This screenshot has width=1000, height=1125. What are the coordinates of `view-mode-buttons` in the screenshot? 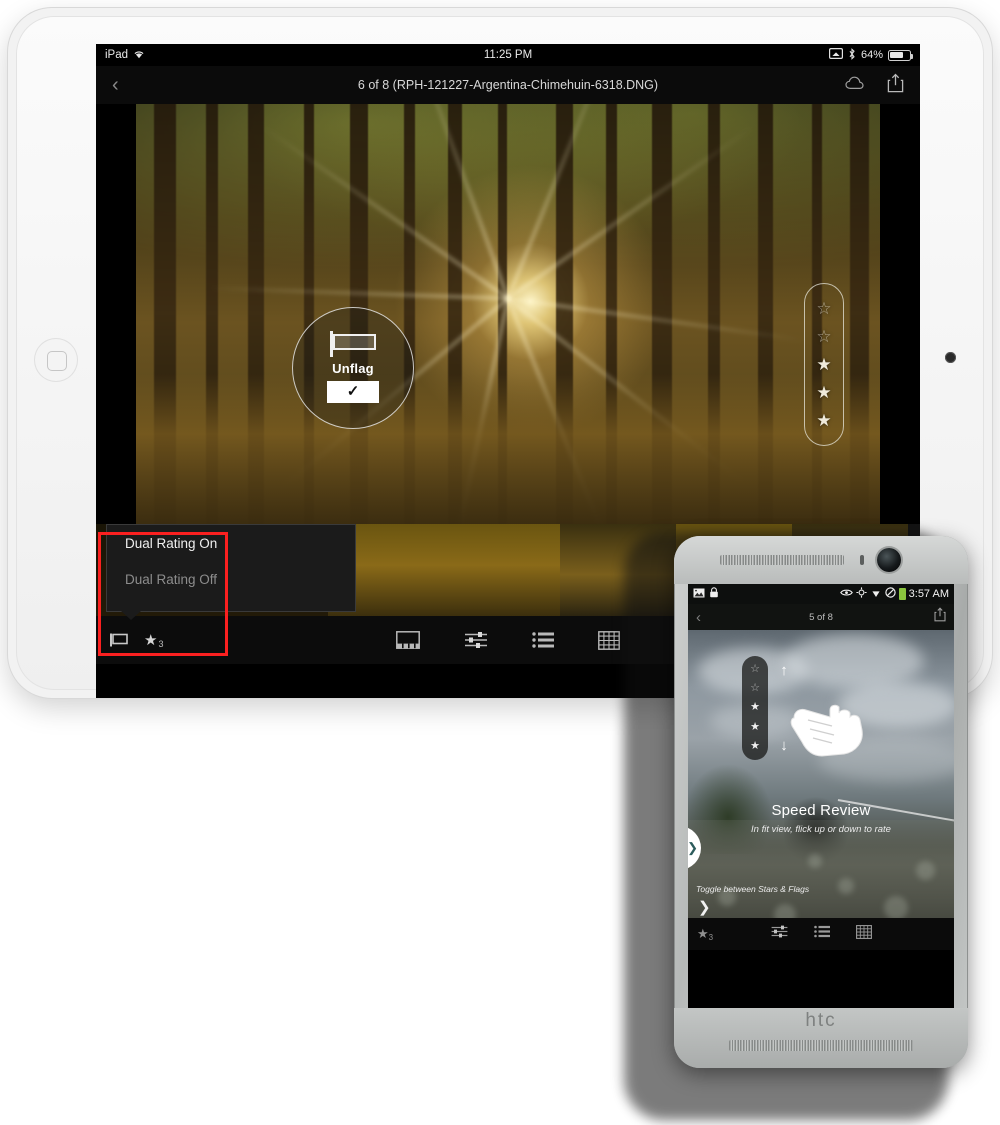 It's located at (508, 640).